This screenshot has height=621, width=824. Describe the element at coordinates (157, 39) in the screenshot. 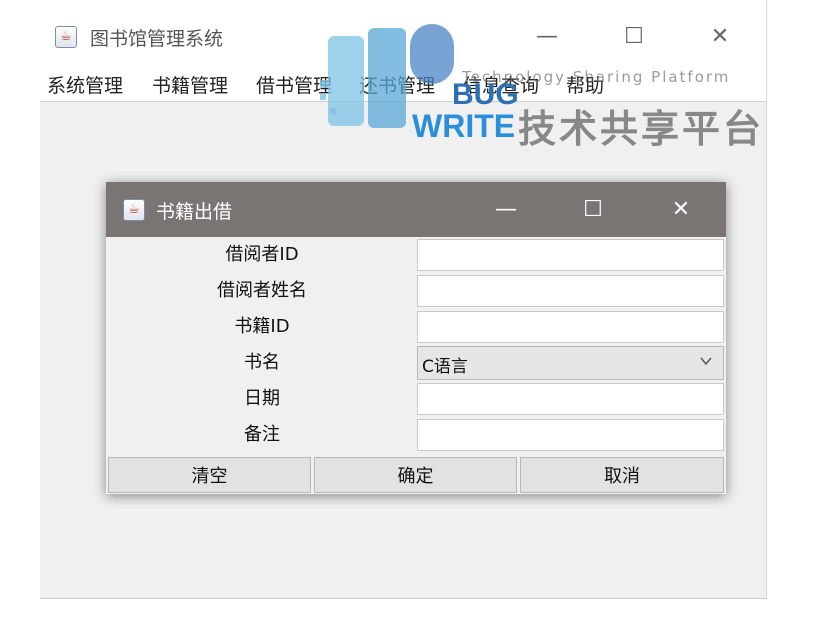

I see `window-title: 图书馆管理系统` at that location.